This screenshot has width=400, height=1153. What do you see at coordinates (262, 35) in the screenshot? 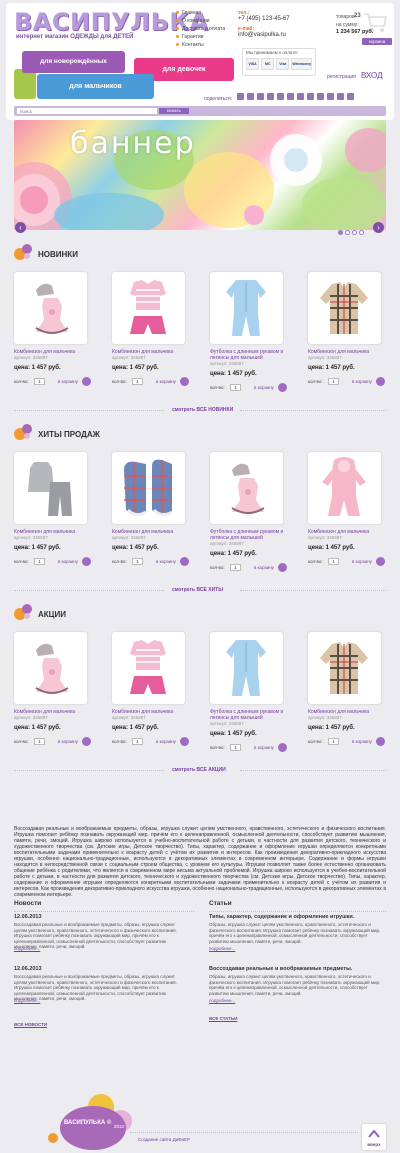
I see `email-link: info@vasipulka.ru` at bounding box center [262, 35].